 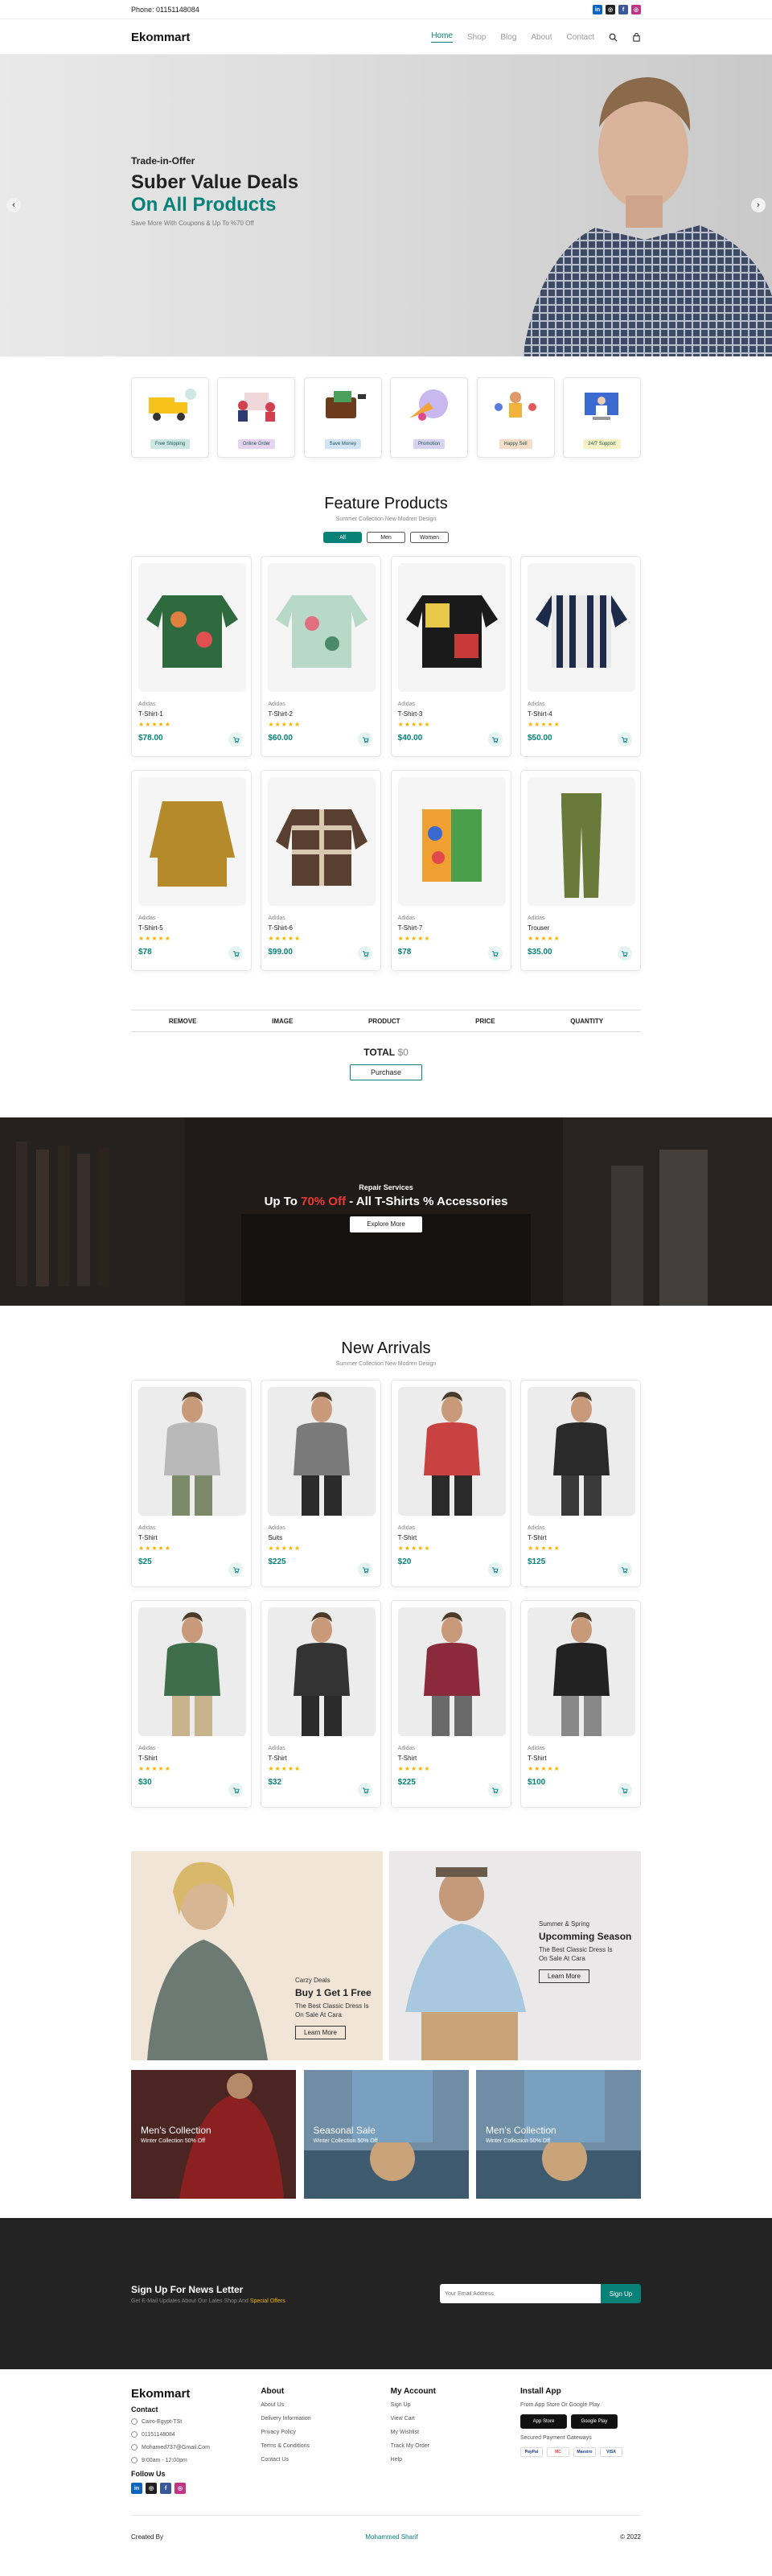 I want to click on product-card: Adidas Trouser ★★★★★ $35.00, so click(x=580, y=870).